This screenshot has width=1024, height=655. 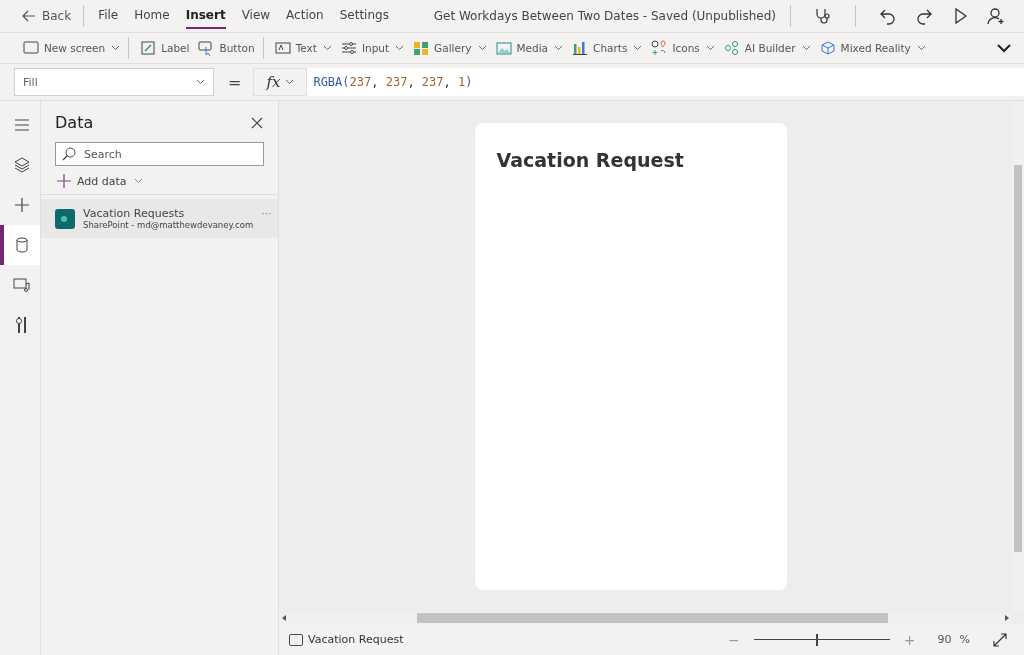 I want to click on slider-thumb, so click(x=817, y=639).